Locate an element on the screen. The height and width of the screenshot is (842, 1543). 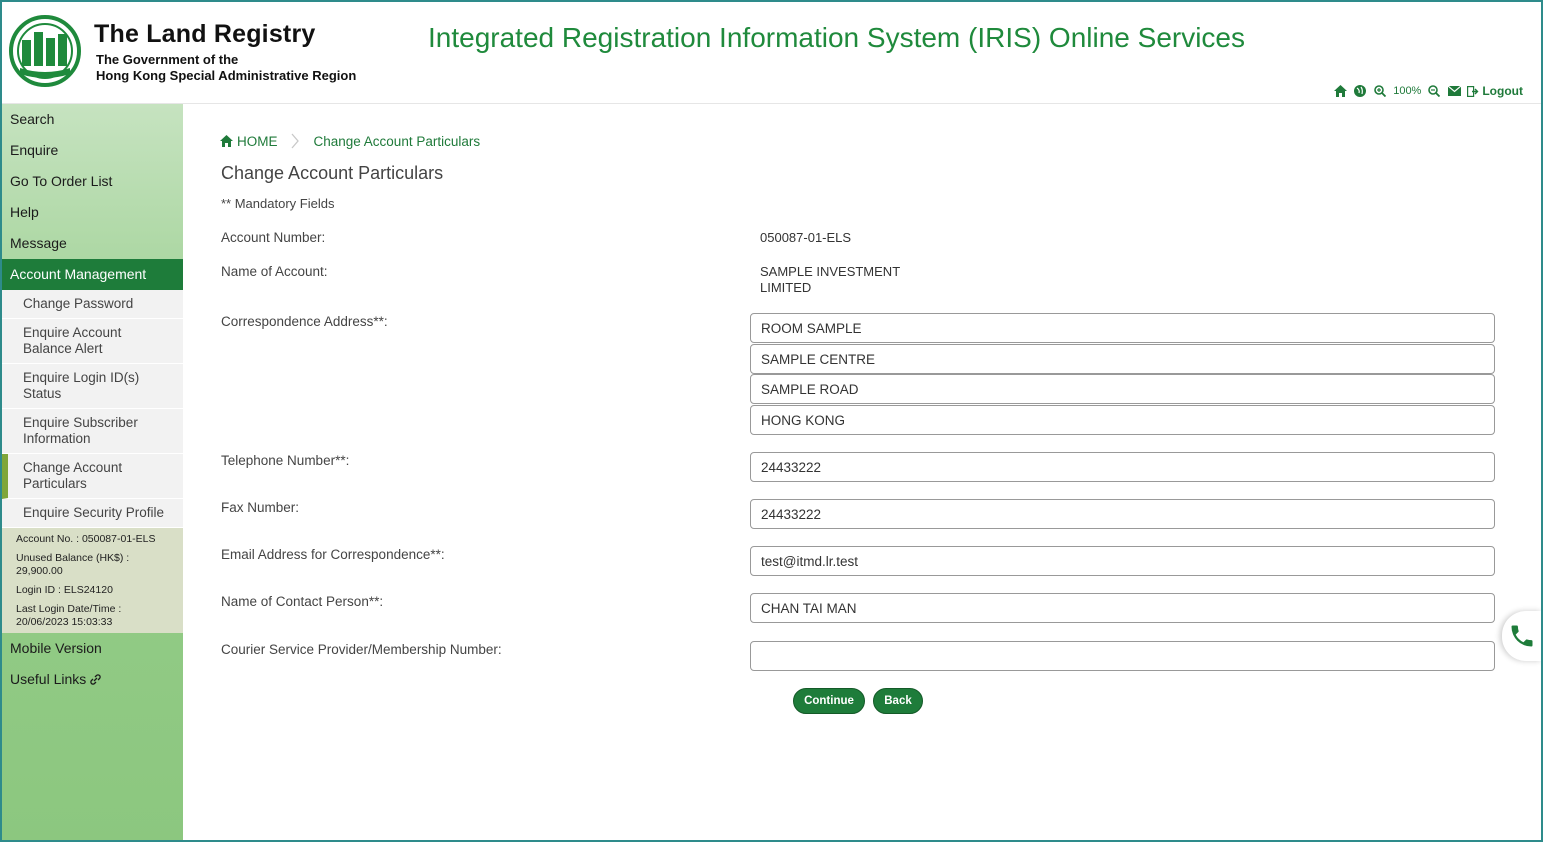
fax-label: Fax Number: is located at coordinates (260, 507).